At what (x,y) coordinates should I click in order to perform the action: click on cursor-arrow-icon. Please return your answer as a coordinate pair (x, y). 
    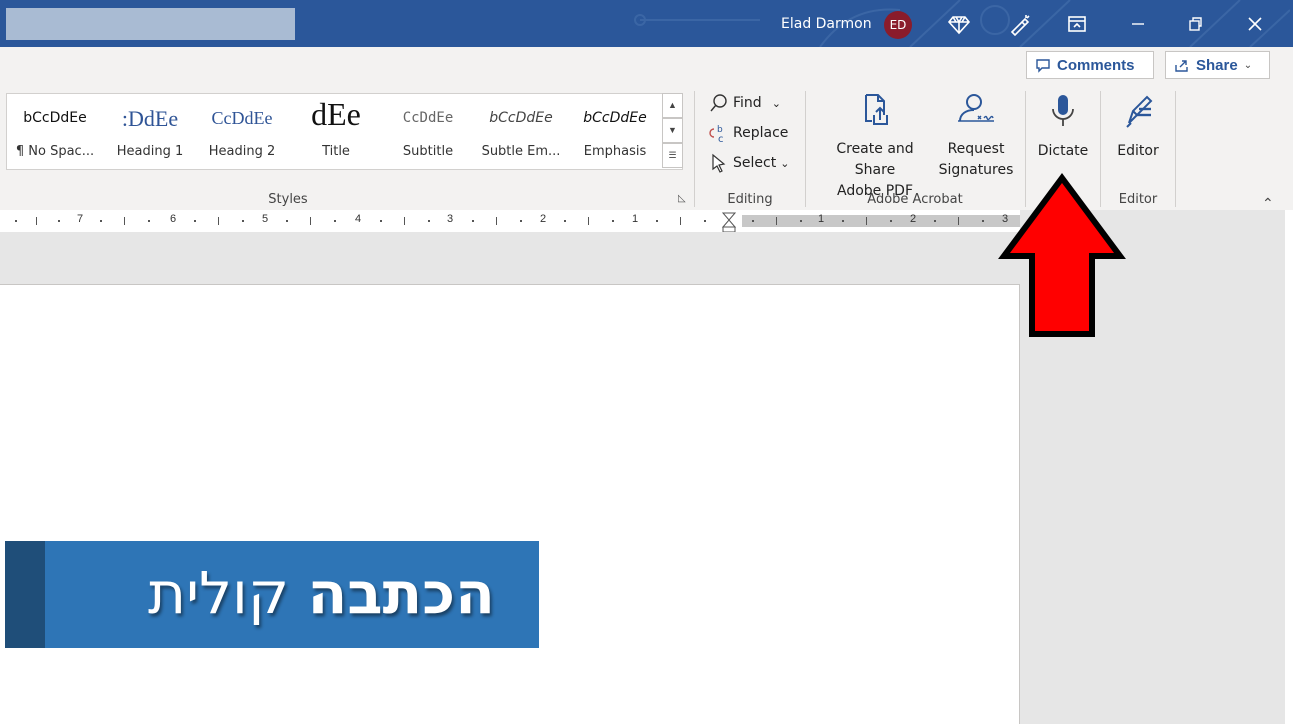
    Looking at the image, I should click on (719, 163).